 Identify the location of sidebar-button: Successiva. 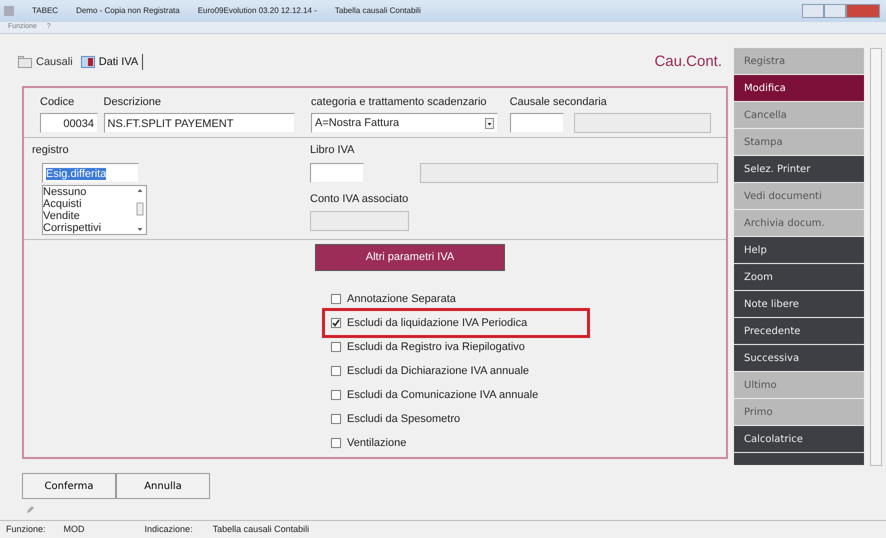
(799, 358).